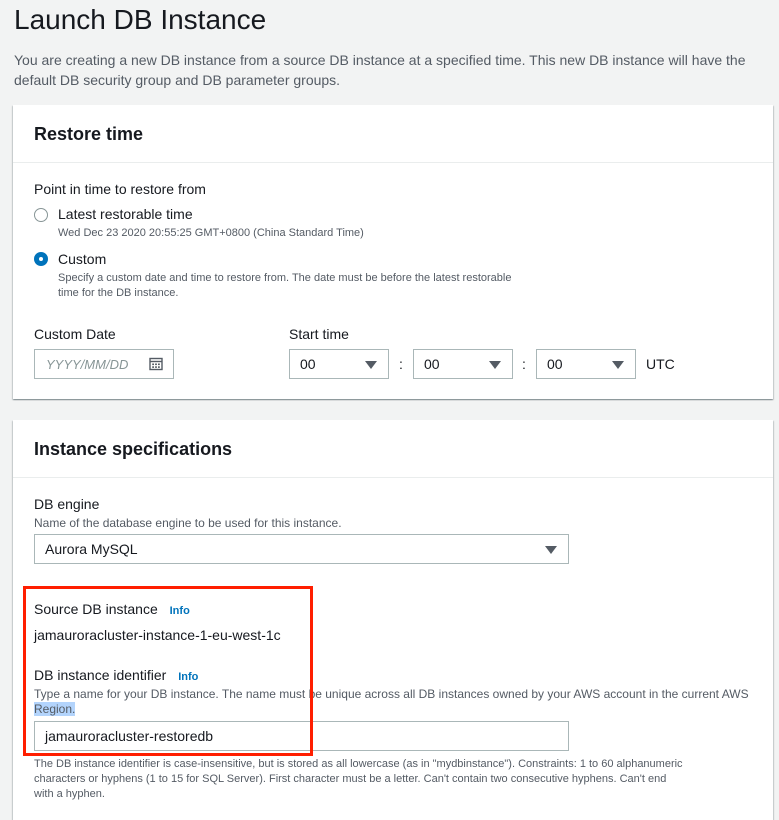  Describe the element at coordinates (96, 609) in the screenshot. I see `source-db-label-text: Source DB instance` at that location.